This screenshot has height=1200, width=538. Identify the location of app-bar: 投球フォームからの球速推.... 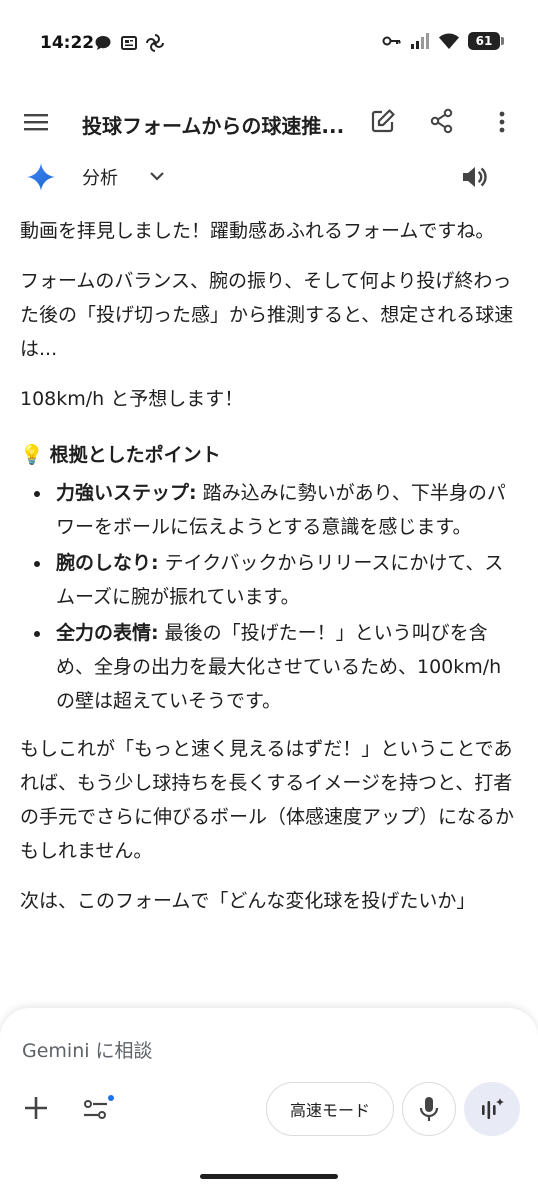
(269, 122).